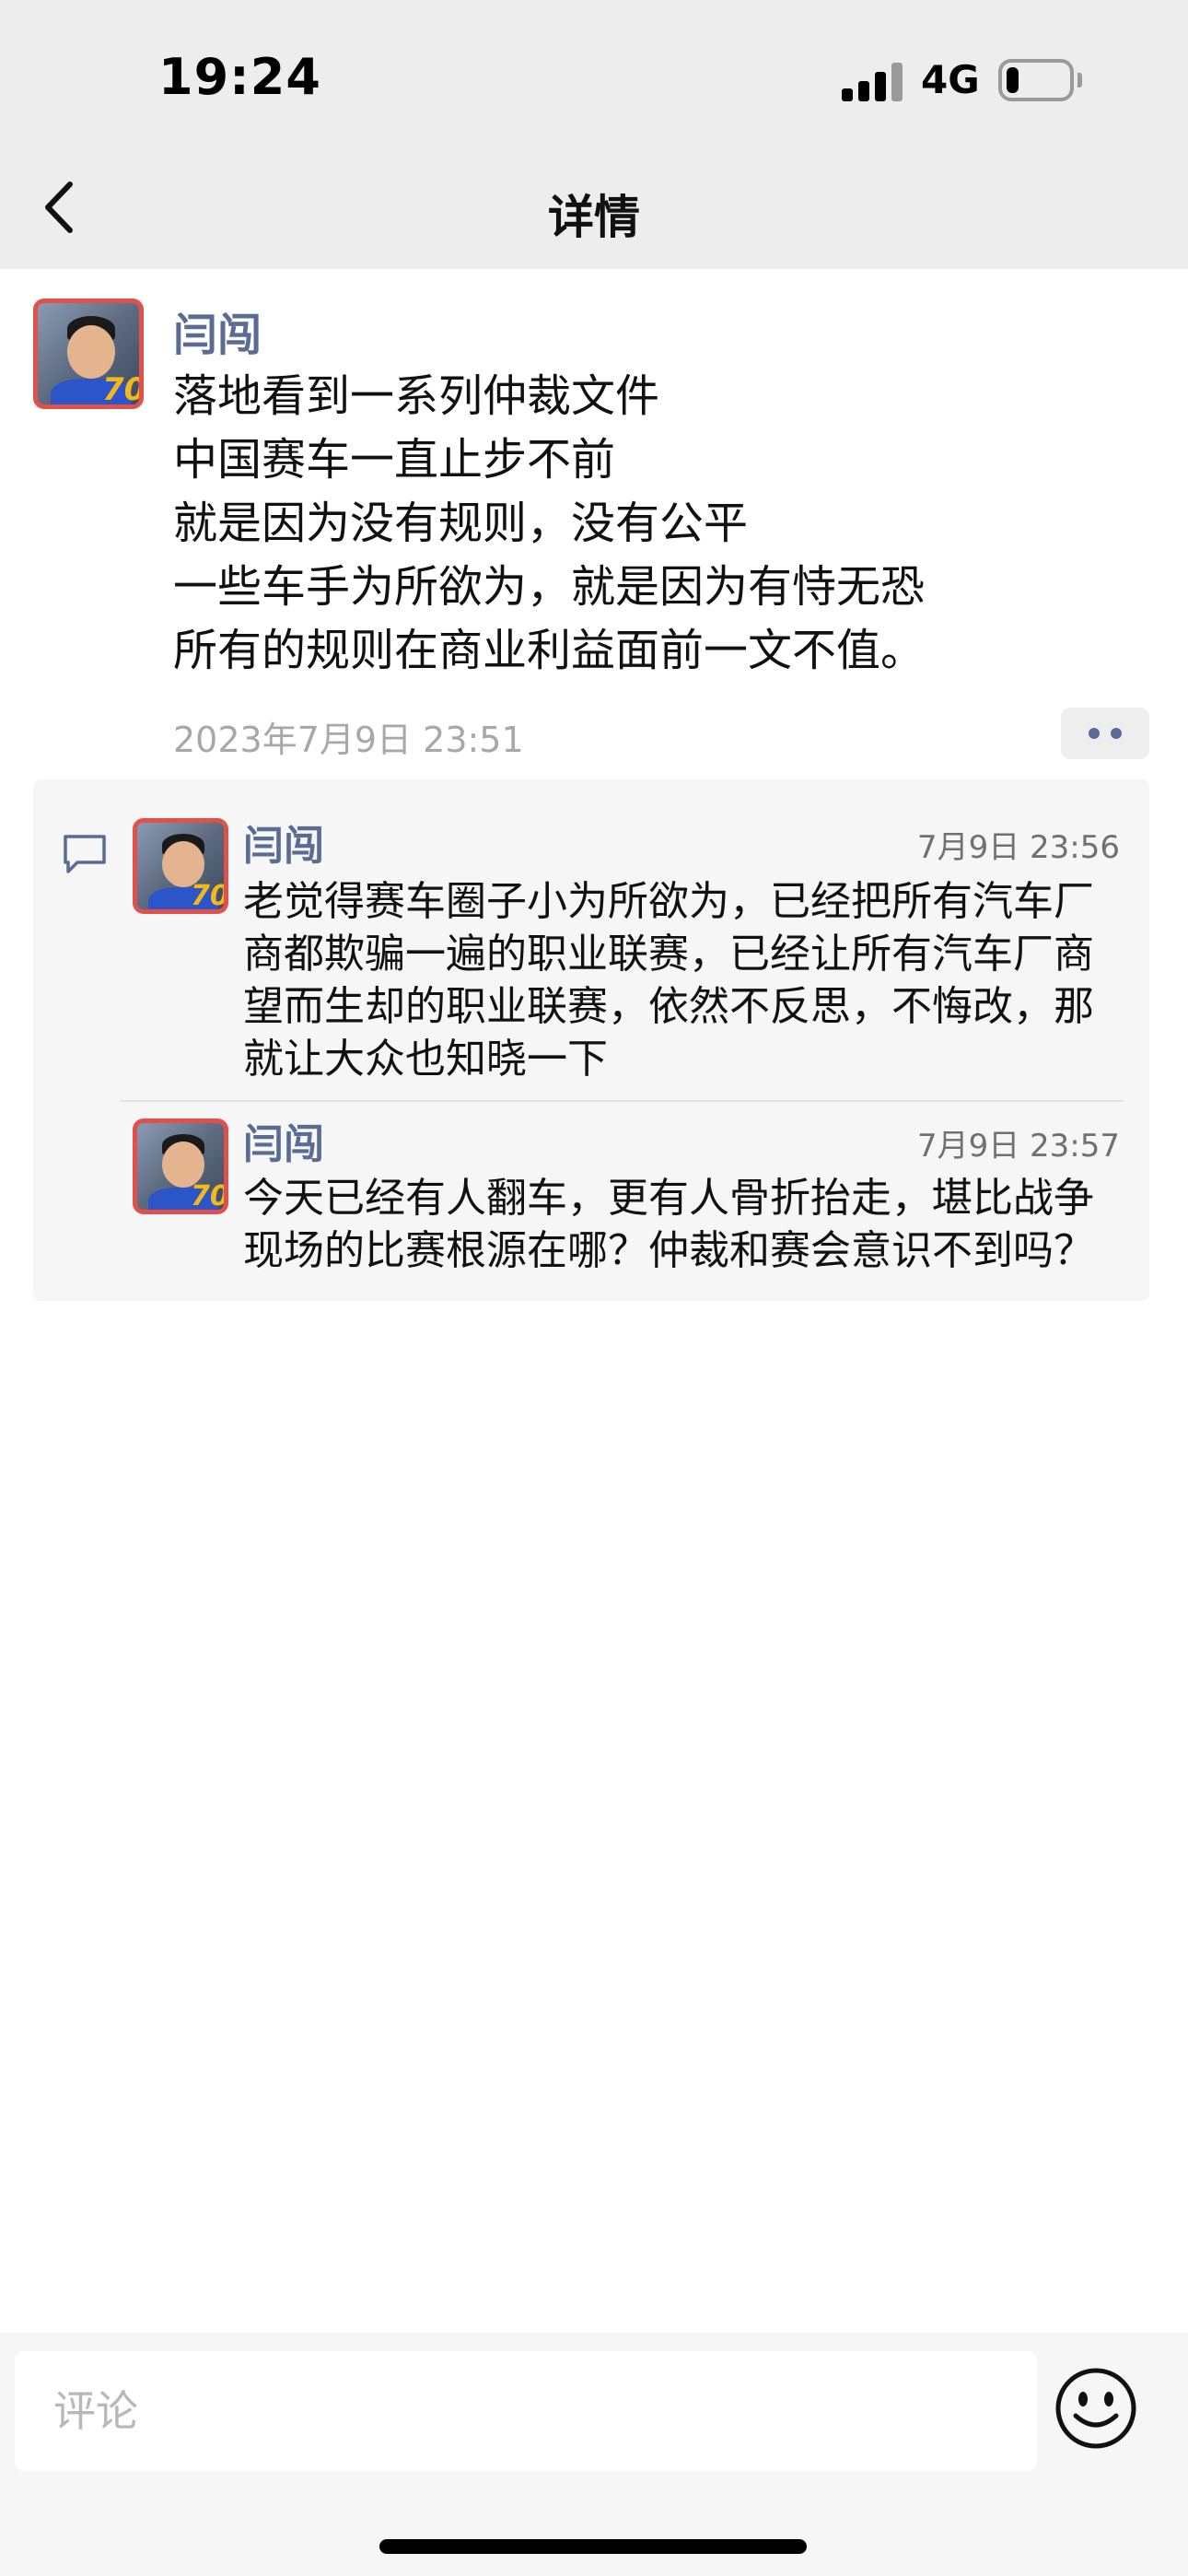 The width and height of the screenshot is (1188, 2576). Describe the element at coordinates (416, 396) in the screenshot. I see `post-line: 落地看到一系列仲裁文件` at that location.